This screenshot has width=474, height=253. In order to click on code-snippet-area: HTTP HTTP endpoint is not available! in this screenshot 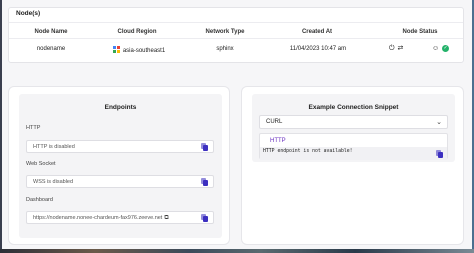, I will do `click(353, 146)`.